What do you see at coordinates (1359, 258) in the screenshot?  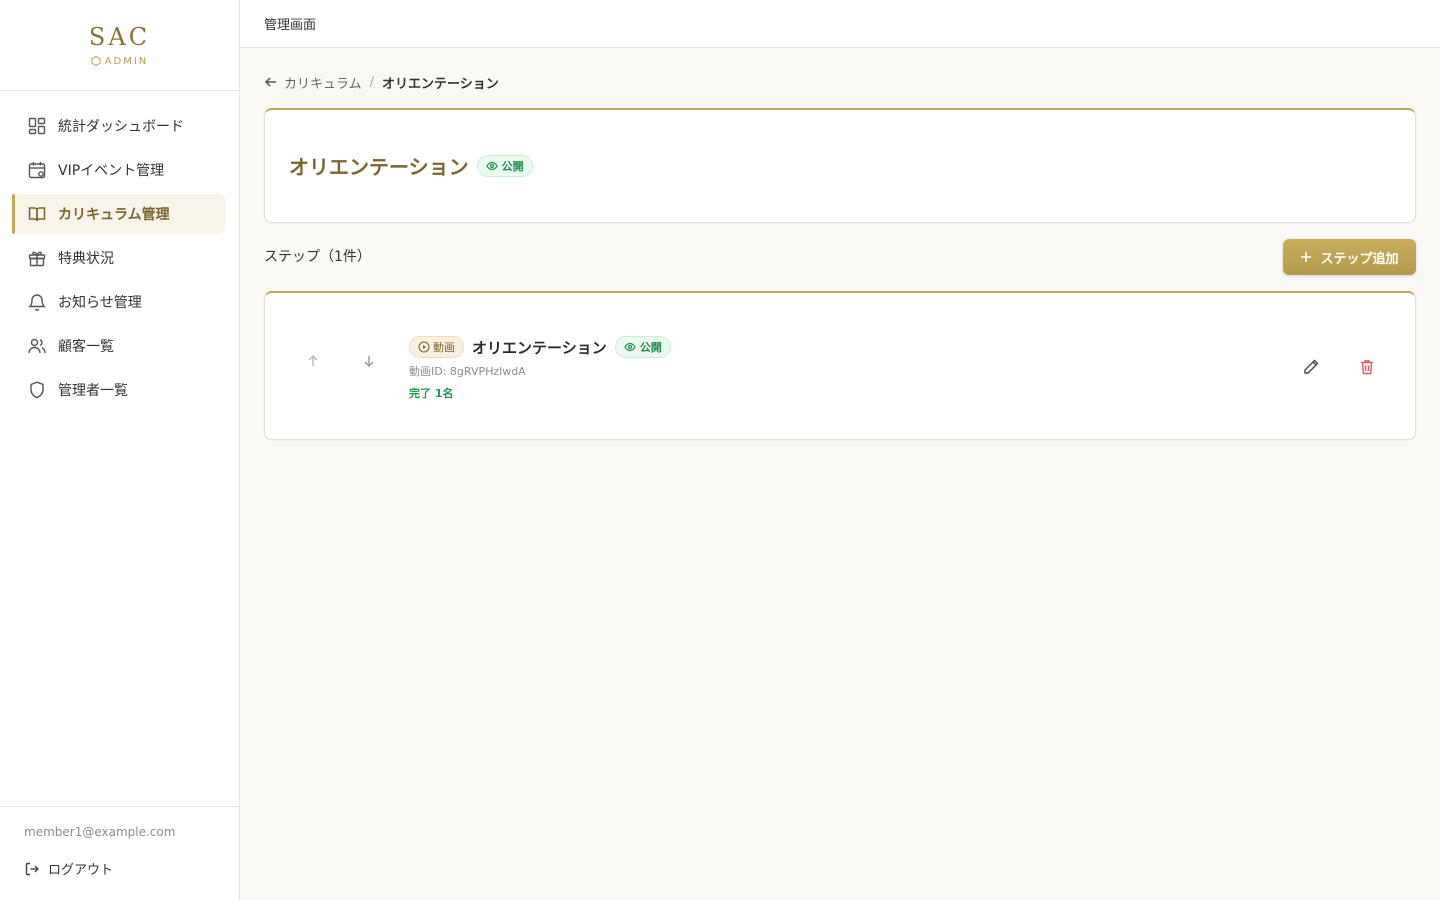 I see `add-step-label: ステップ追加` at bounding box center [1359, 258].